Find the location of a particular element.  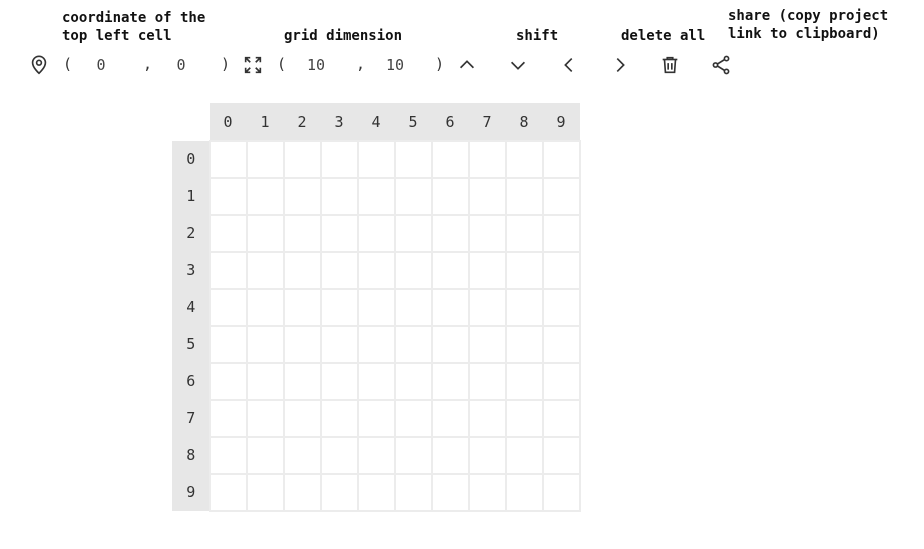

grid-height-input is located at coordinates (395, 65).